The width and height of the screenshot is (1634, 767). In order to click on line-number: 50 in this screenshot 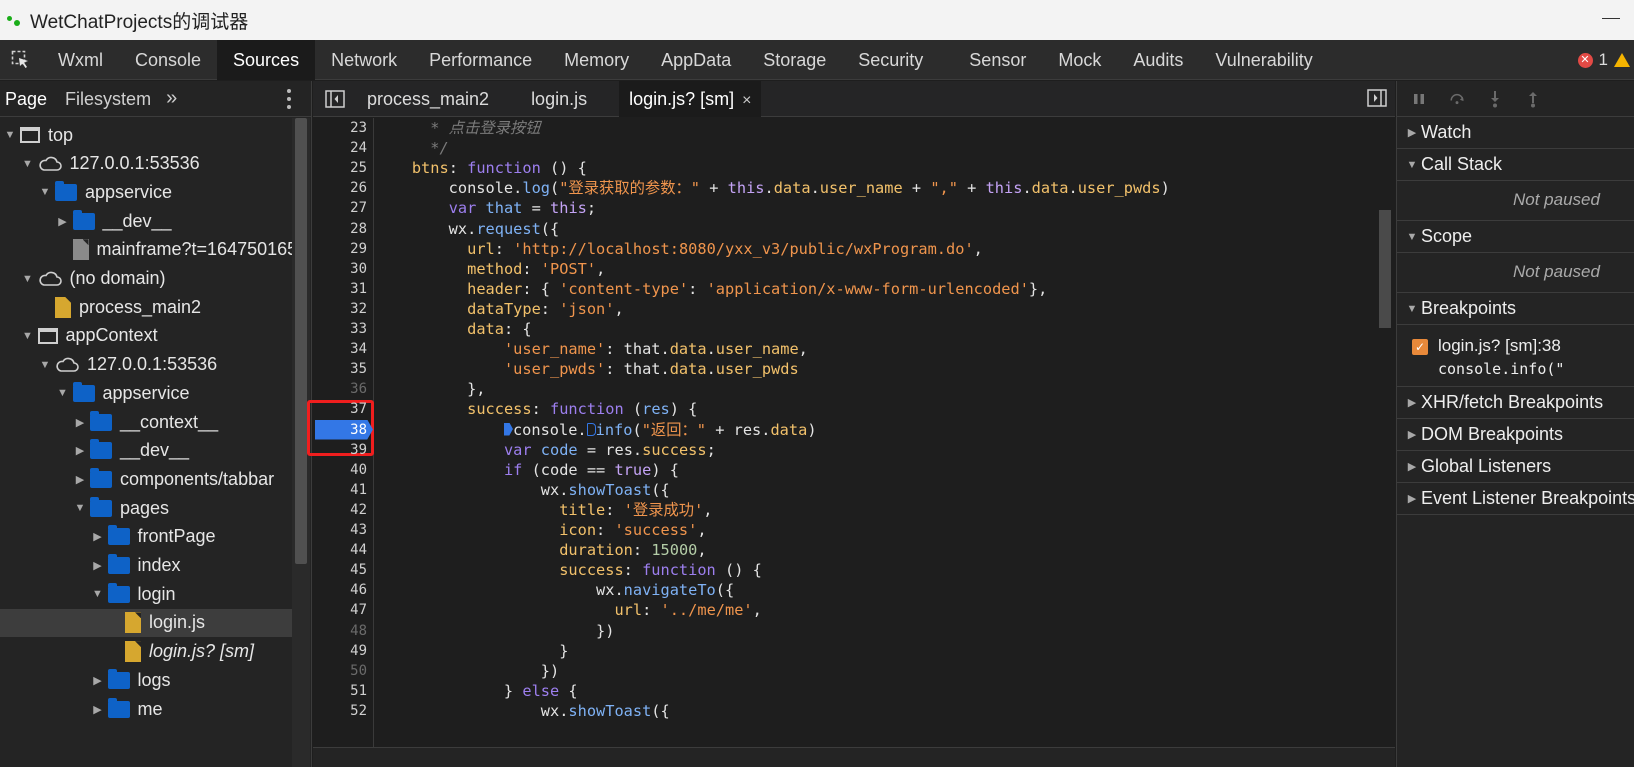, I will do `click(338, 671)`.